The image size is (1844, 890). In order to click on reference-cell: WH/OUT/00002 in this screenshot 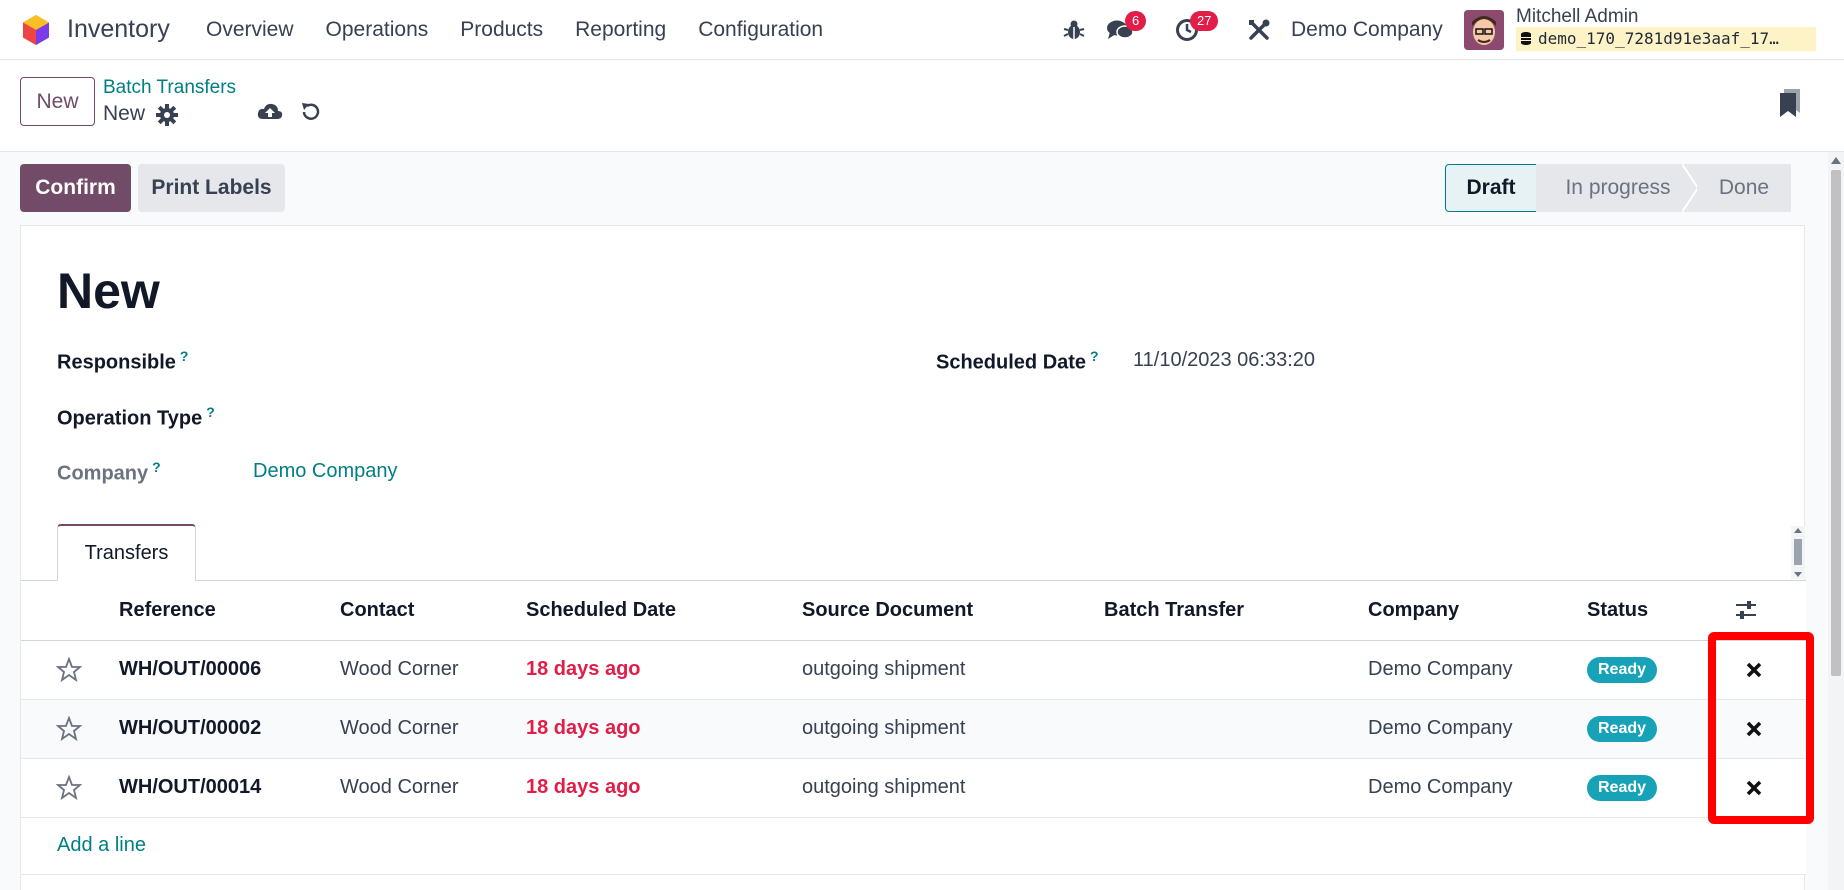, I will do `click(229, 729)`.